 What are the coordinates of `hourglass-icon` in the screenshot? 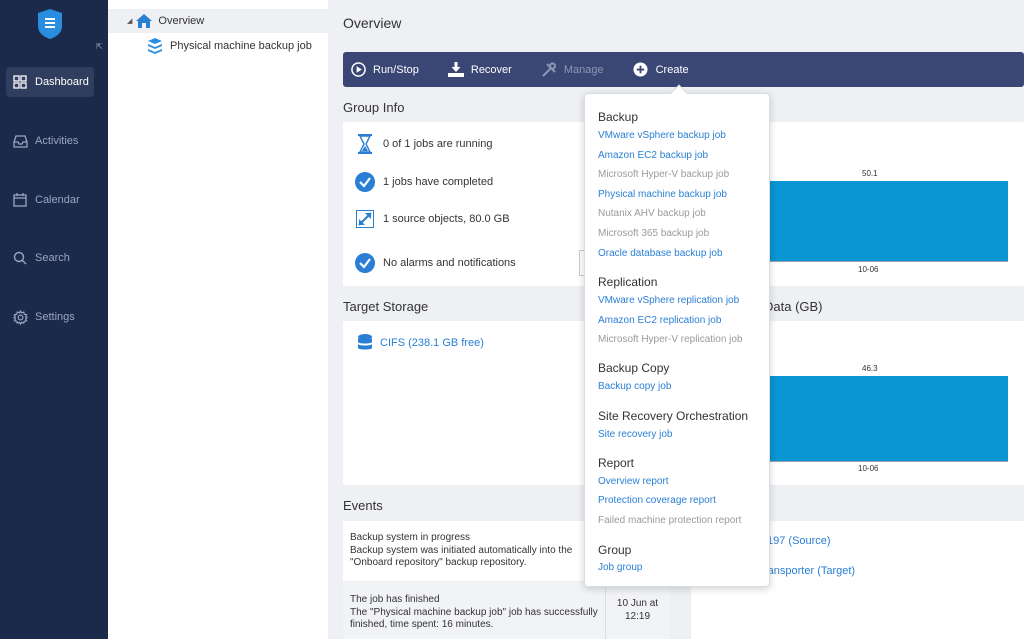 It's located at (365, 144).